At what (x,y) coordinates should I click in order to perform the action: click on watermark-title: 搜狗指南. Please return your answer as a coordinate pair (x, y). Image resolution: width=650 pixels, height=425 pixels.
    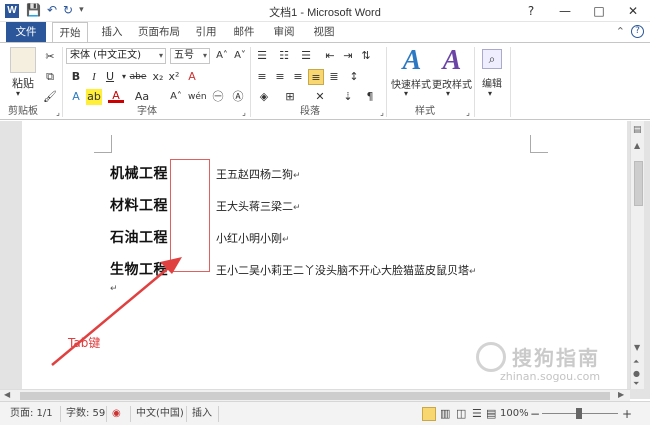
    Looking at the image, I should click on (556, 358).